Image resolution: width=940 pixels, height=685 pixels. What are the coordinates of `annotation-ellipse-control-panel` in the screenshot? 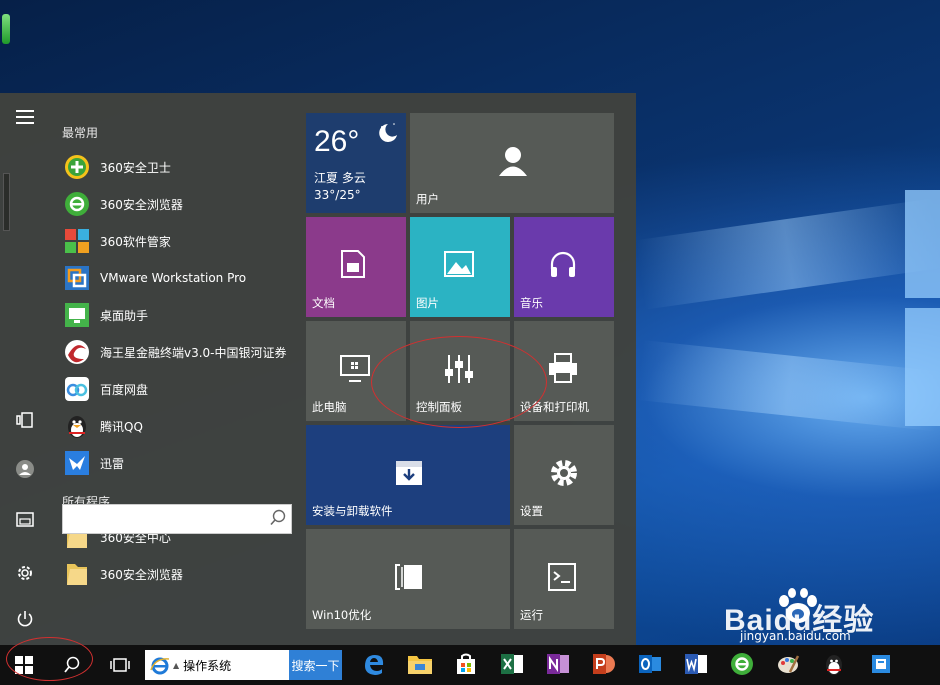 It's located at (459, 382).